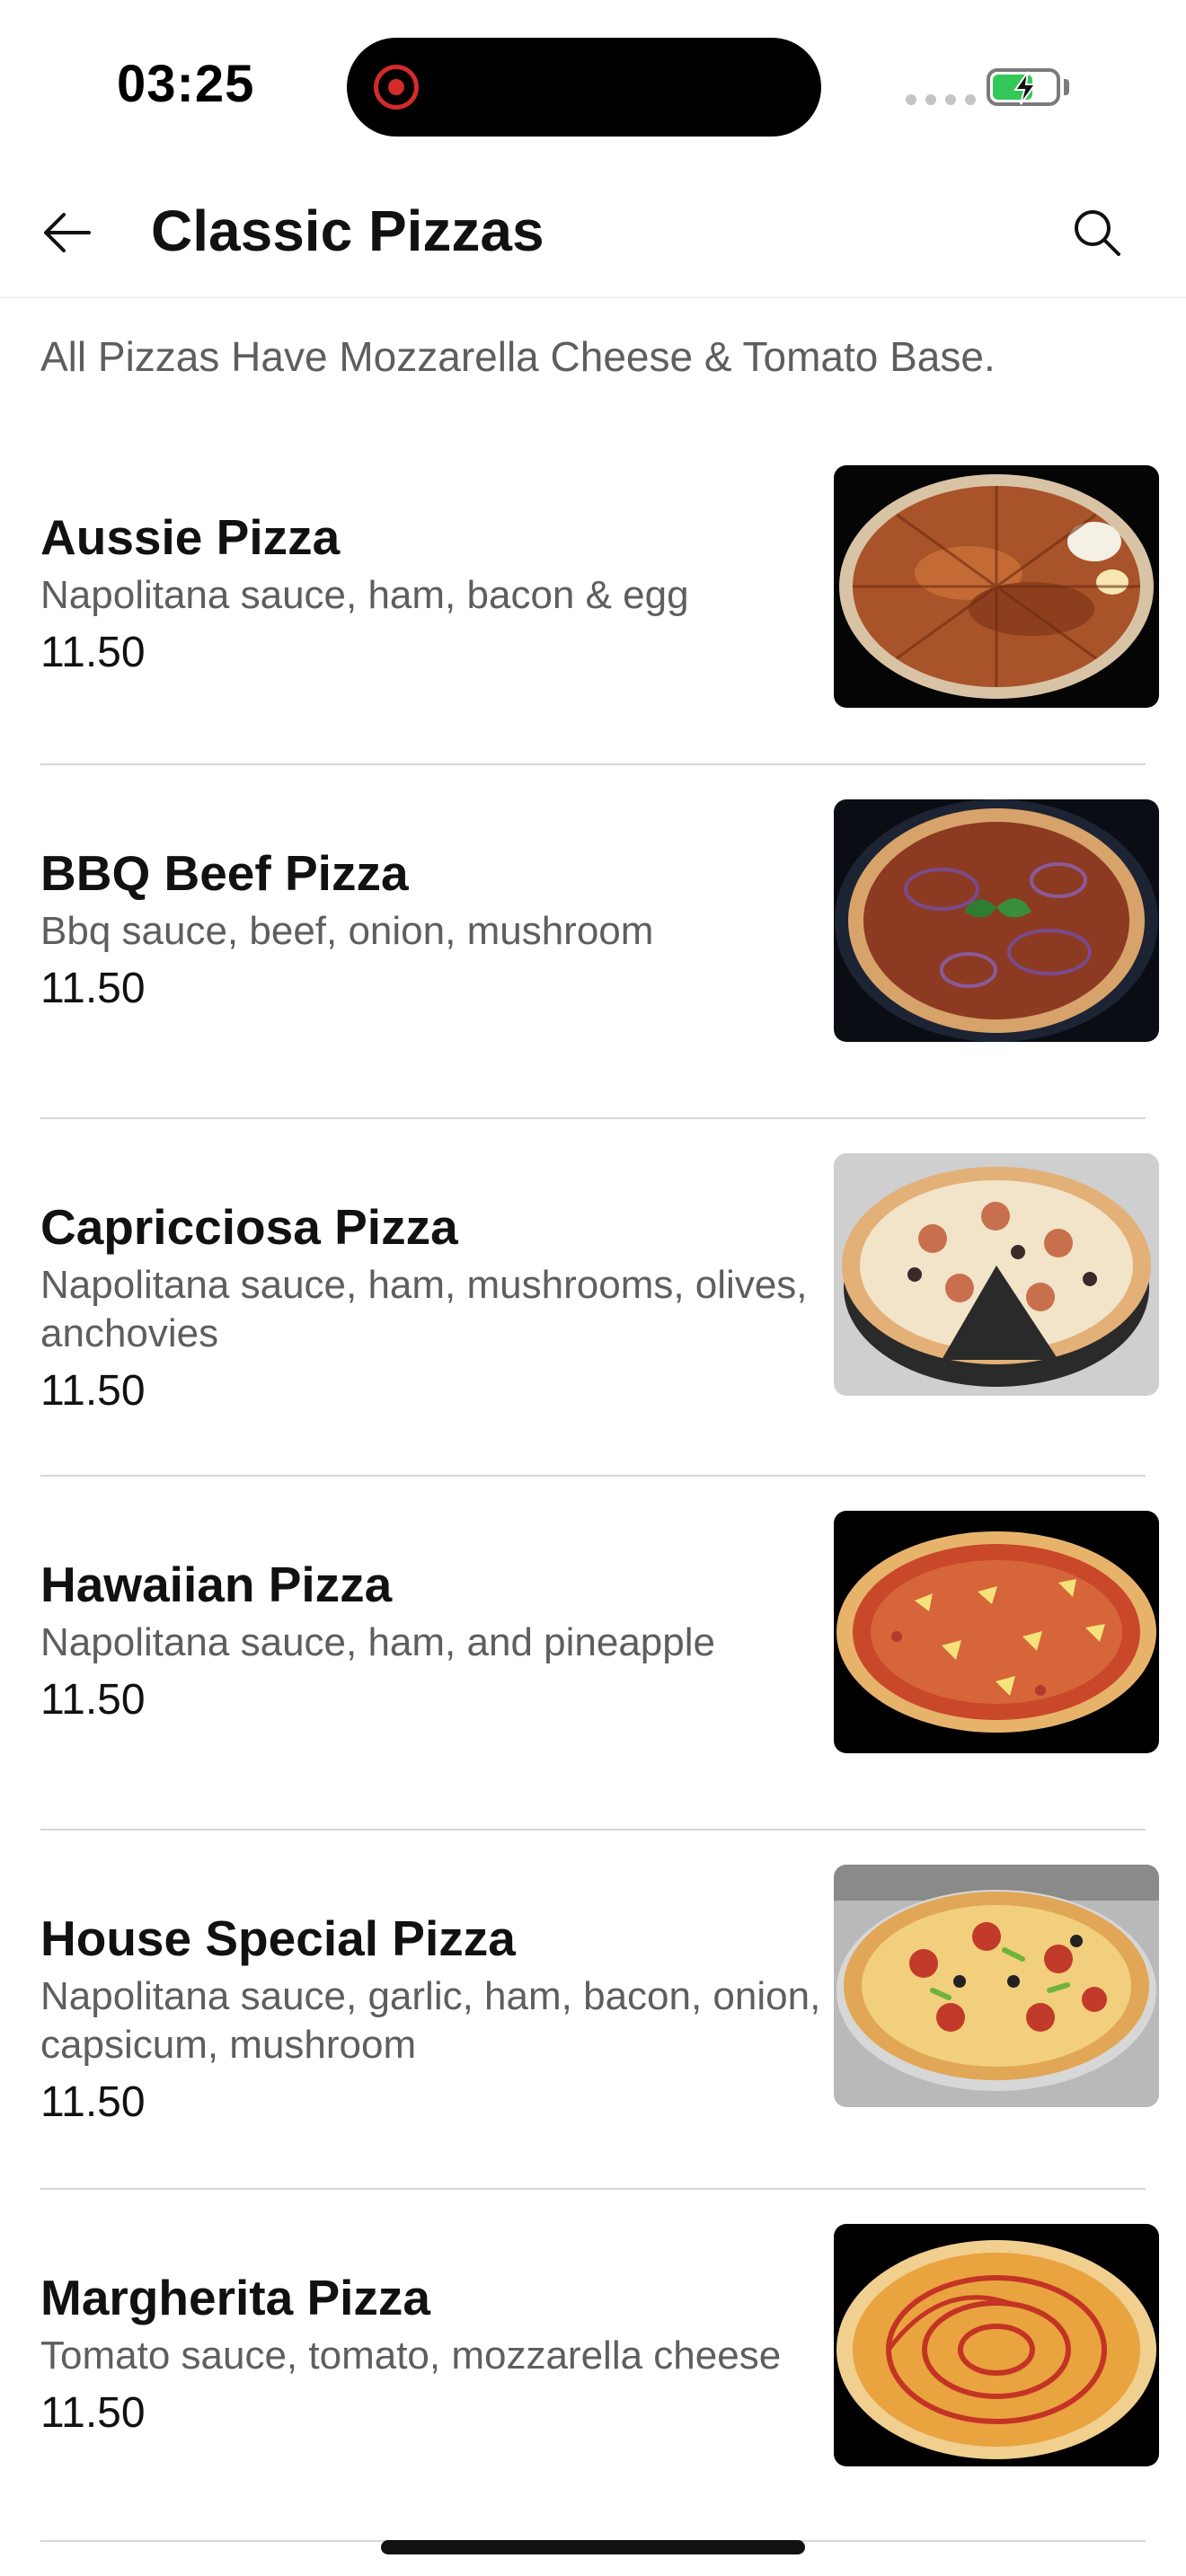  What do you see at coordinates (249, 1227) in the screenshot?
I see `item-name: Capricciosa Pizza` at bounding box center [249, 1227].